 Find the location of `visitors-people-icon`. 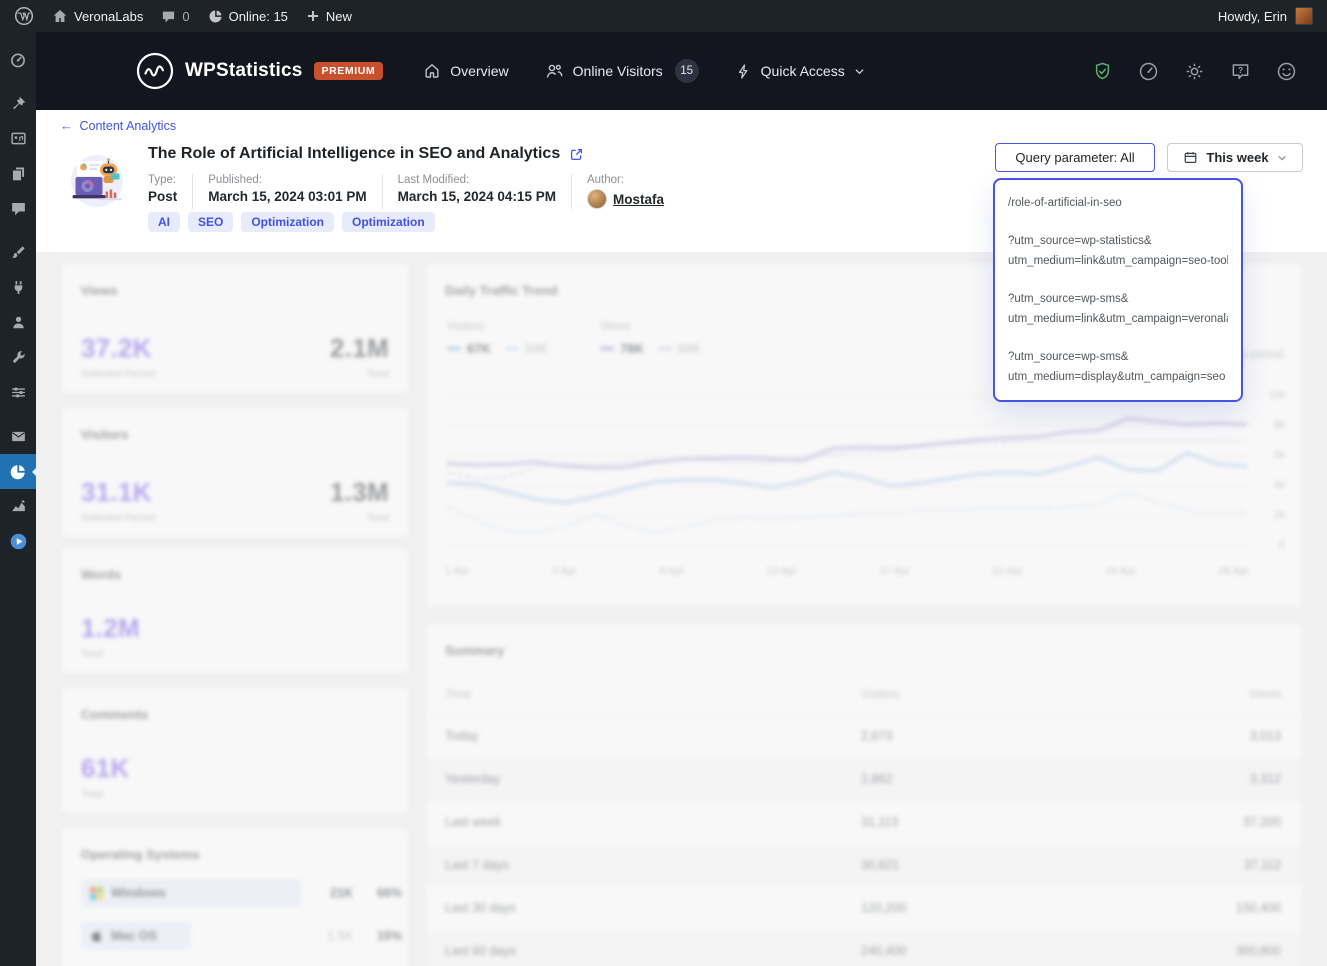

visitors-people-icon is located at coordinates (554, 71).